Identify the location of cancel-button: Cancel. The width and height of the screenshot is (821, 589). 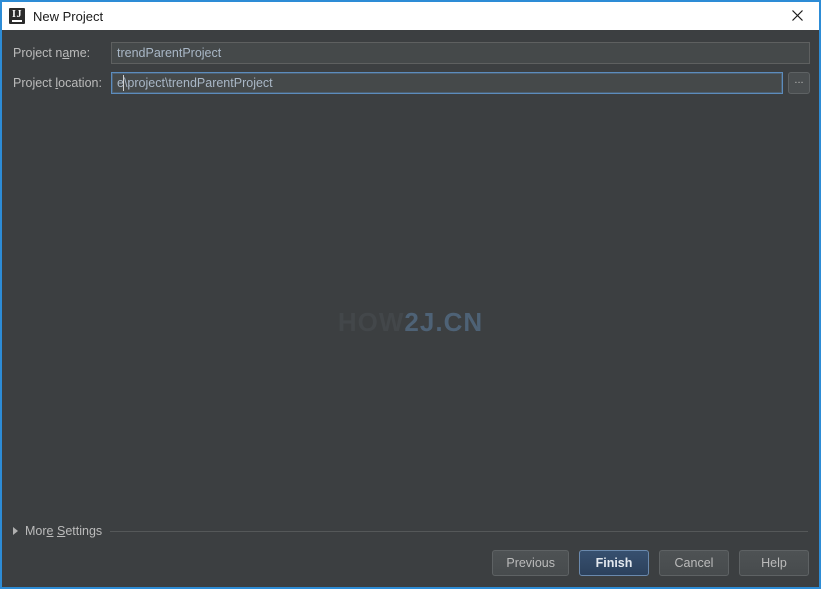
(694, 563).